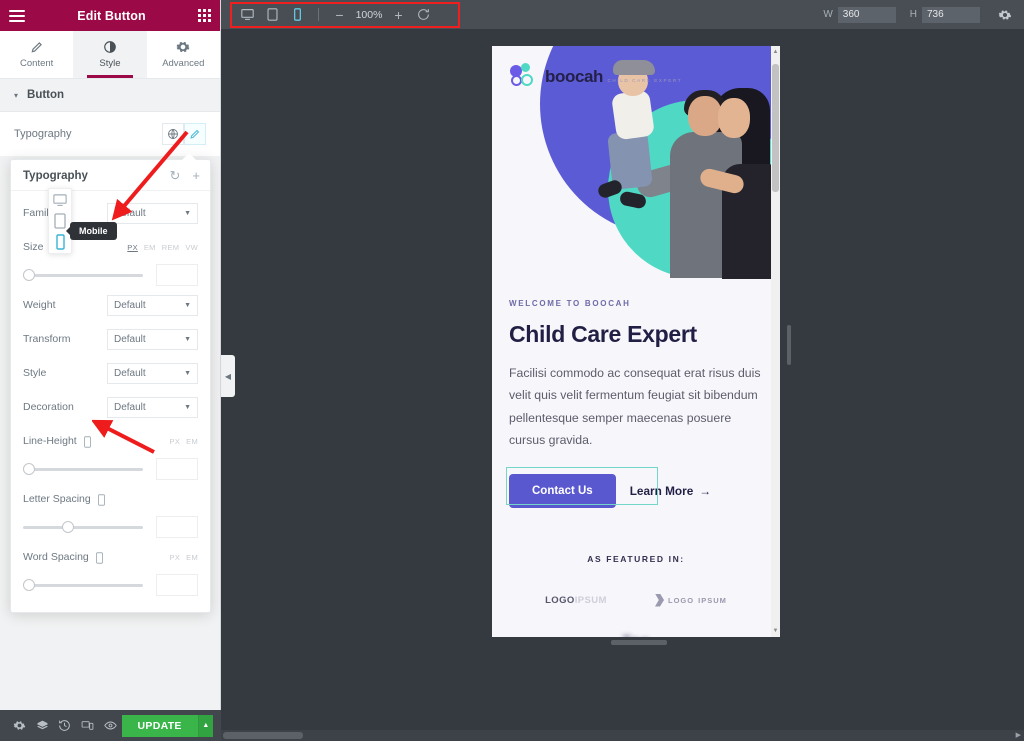  Describe the element at coordinates (152, 305) in the screenshot. I see `font-weight-select: Default ▼` at that location.